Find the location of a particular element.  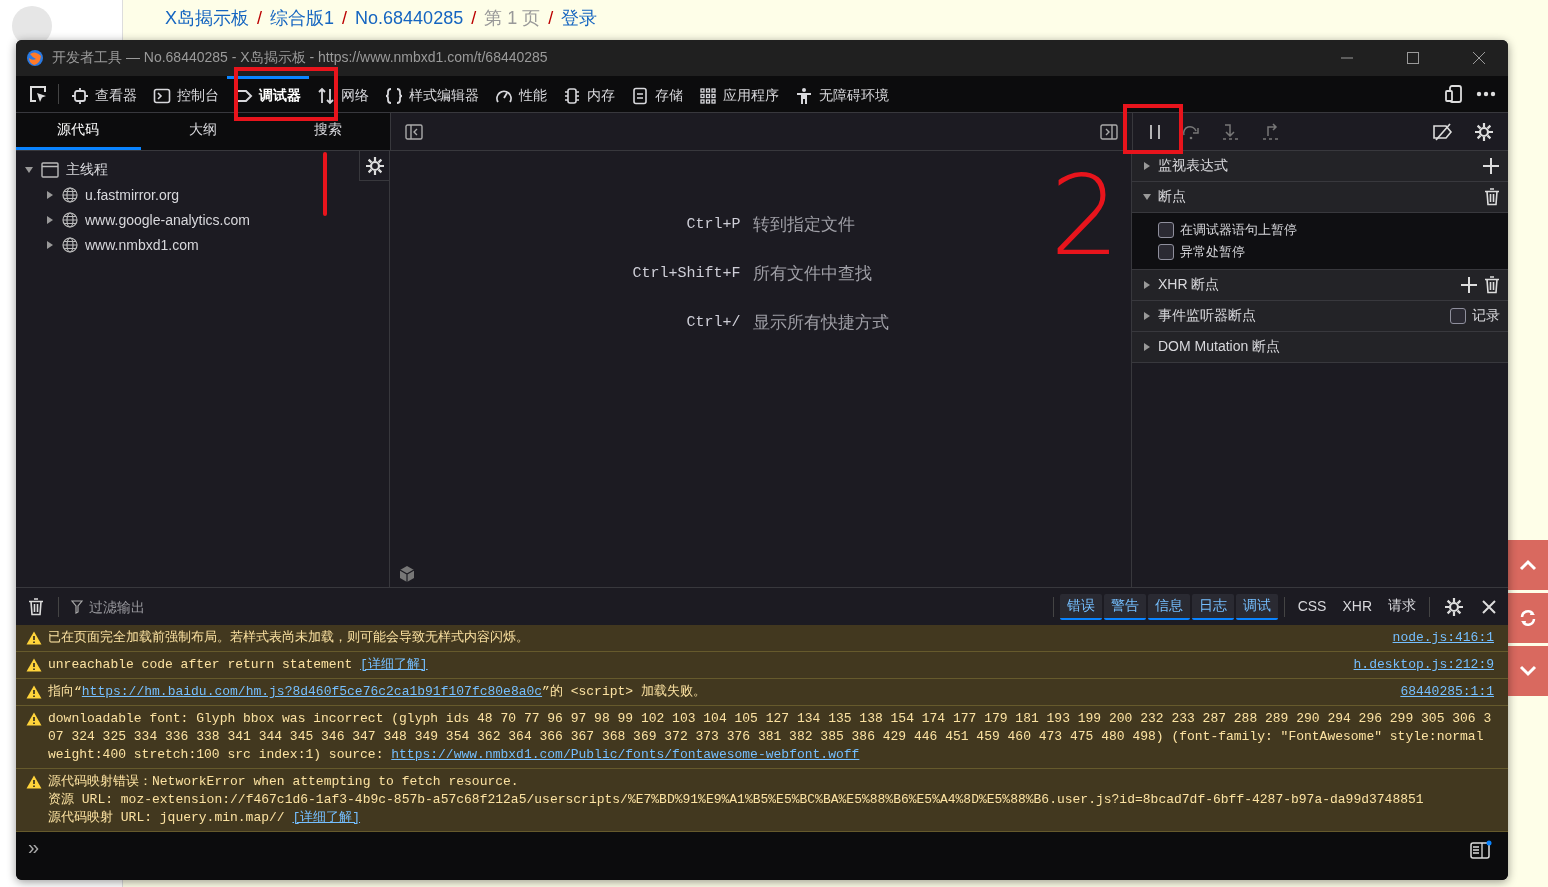

console-prompt: » is located at coordinates (34, 847).